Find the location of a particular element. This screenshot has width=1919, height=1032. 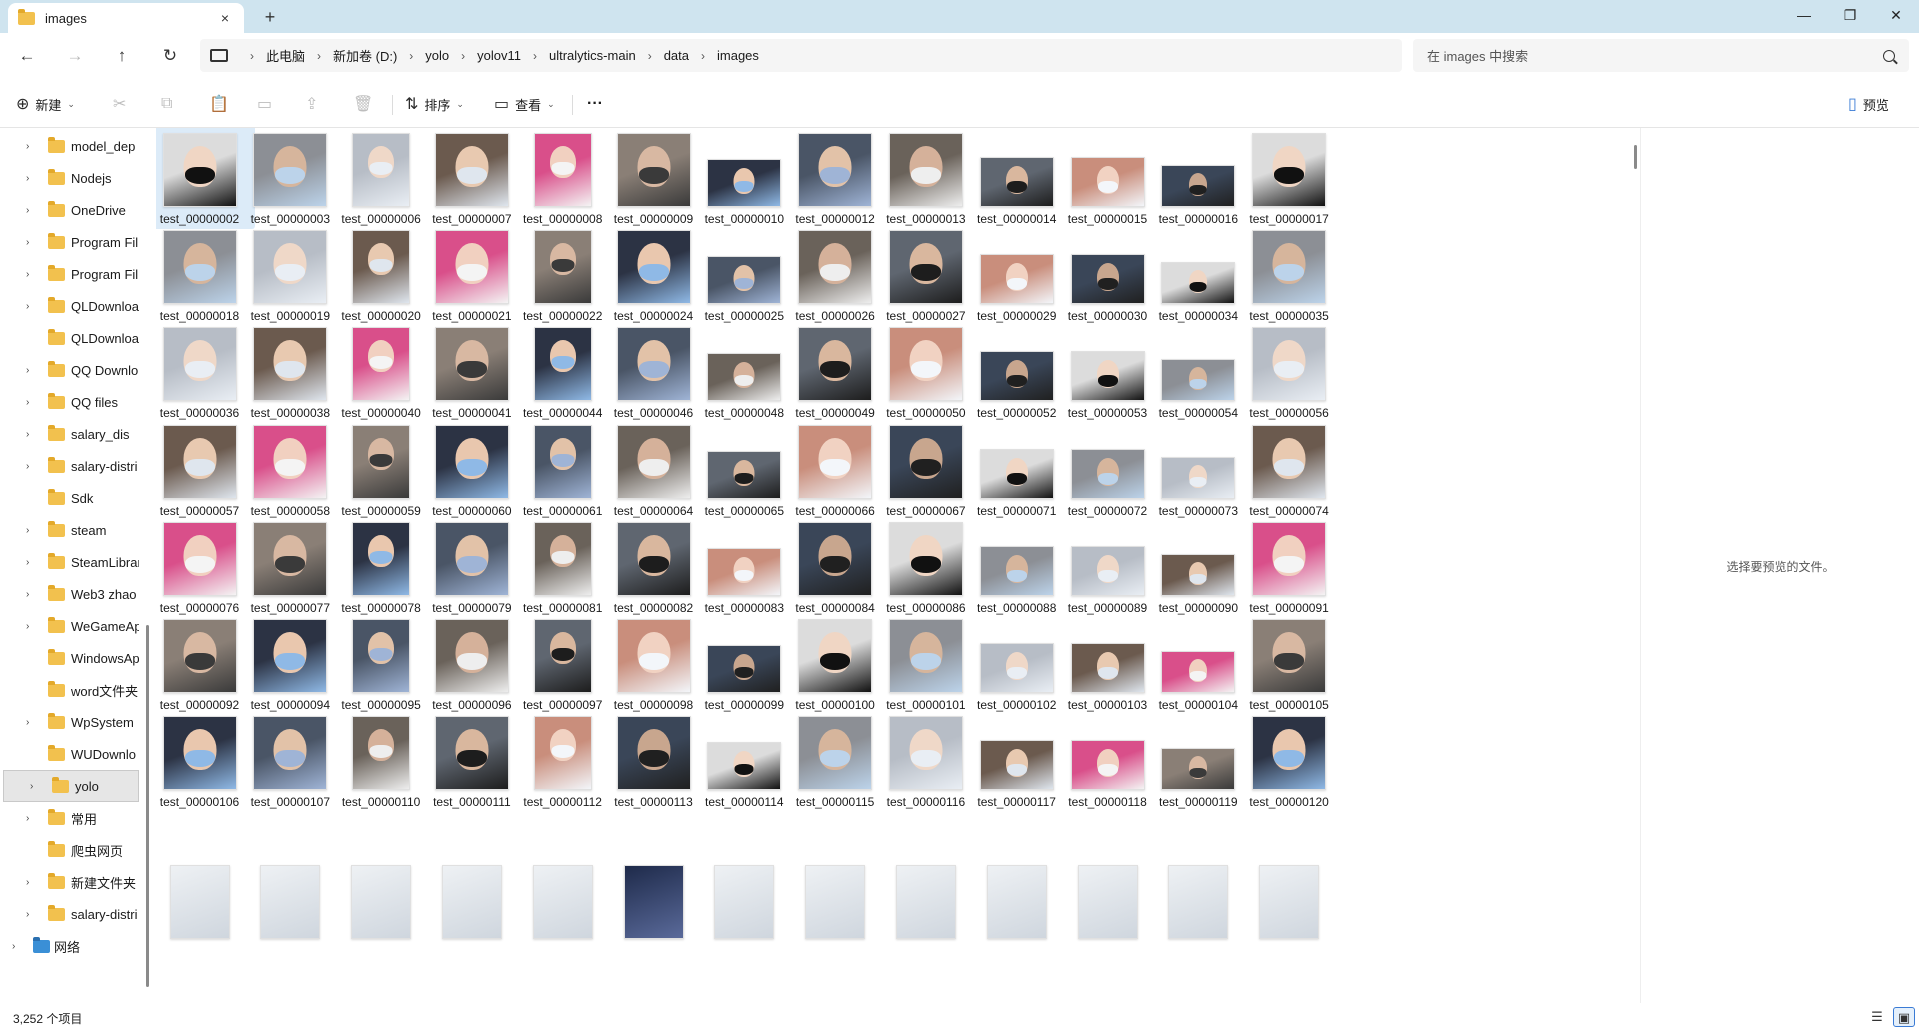

sidebar-item: › steam is located at coordinates (70, 530).